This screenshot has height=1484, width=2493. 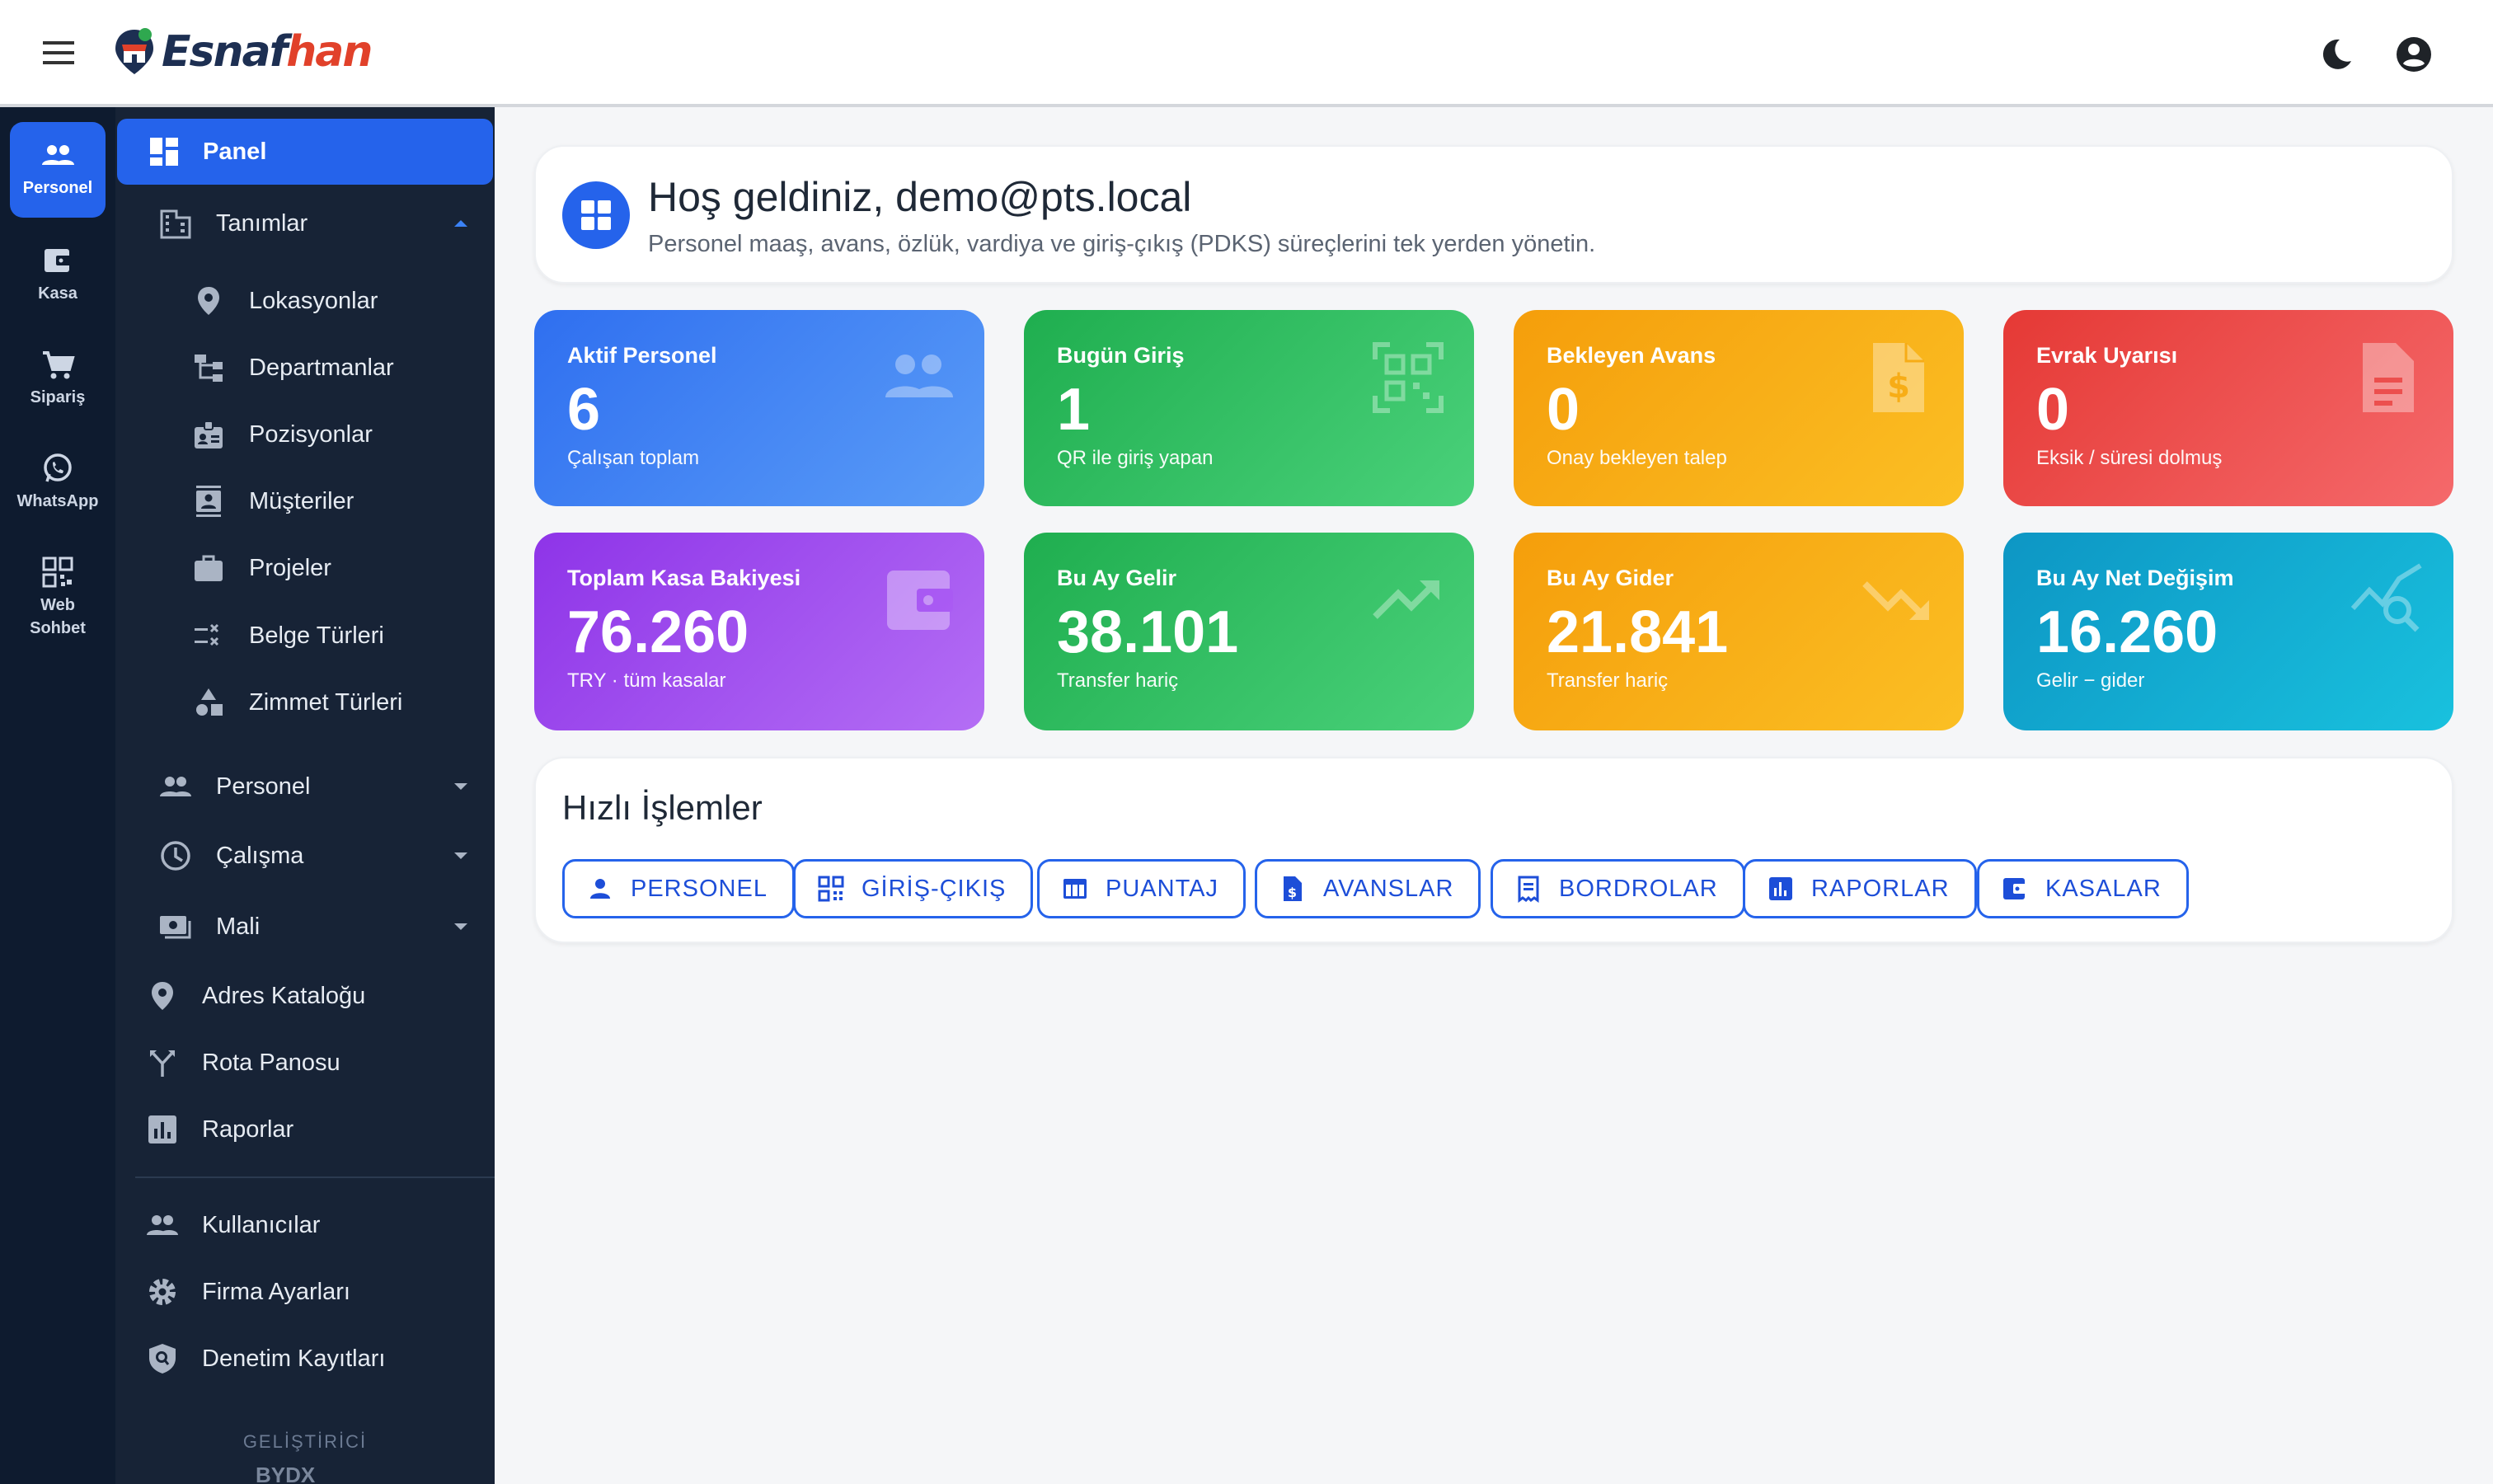 I want to click on quick-actions-title: Hızlı İşlemler, so click(x=662, y=807).